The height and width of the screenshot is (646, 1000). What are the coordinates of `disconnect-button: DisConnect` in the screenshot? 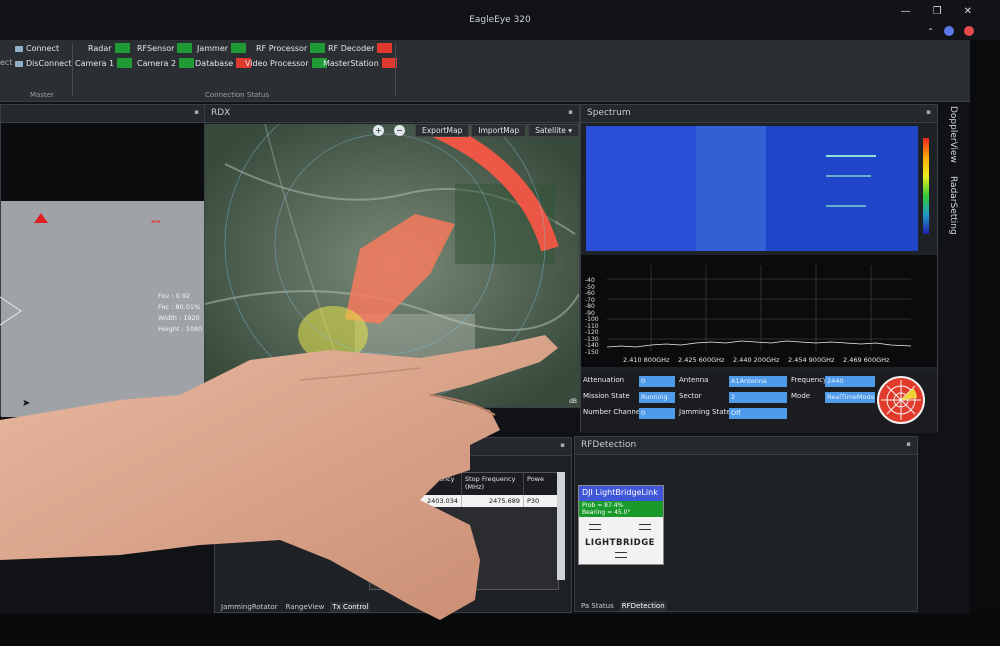 It's located at (43, 63).